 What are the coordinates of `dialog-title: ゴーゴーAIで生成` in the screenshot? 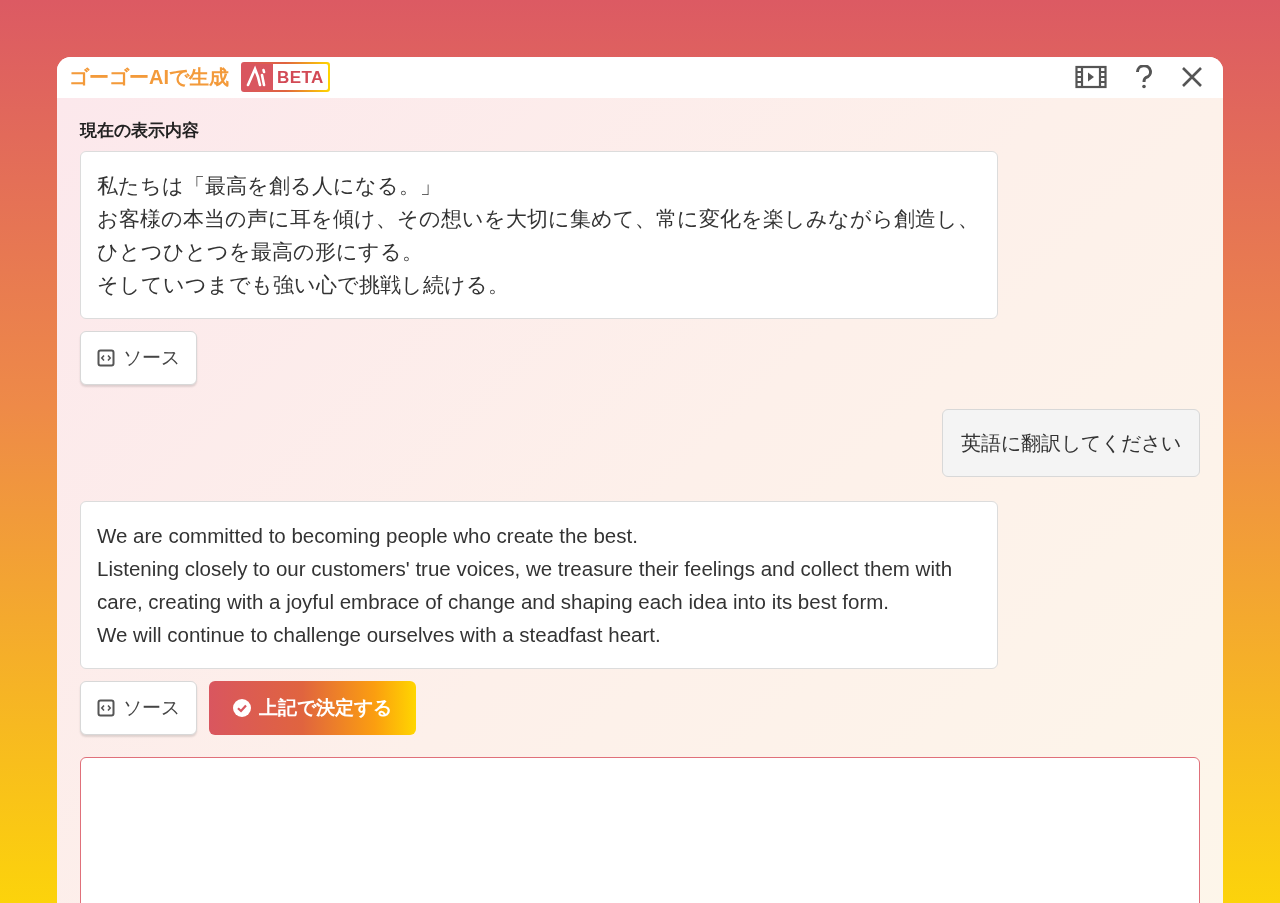 It's located at (149, 78).